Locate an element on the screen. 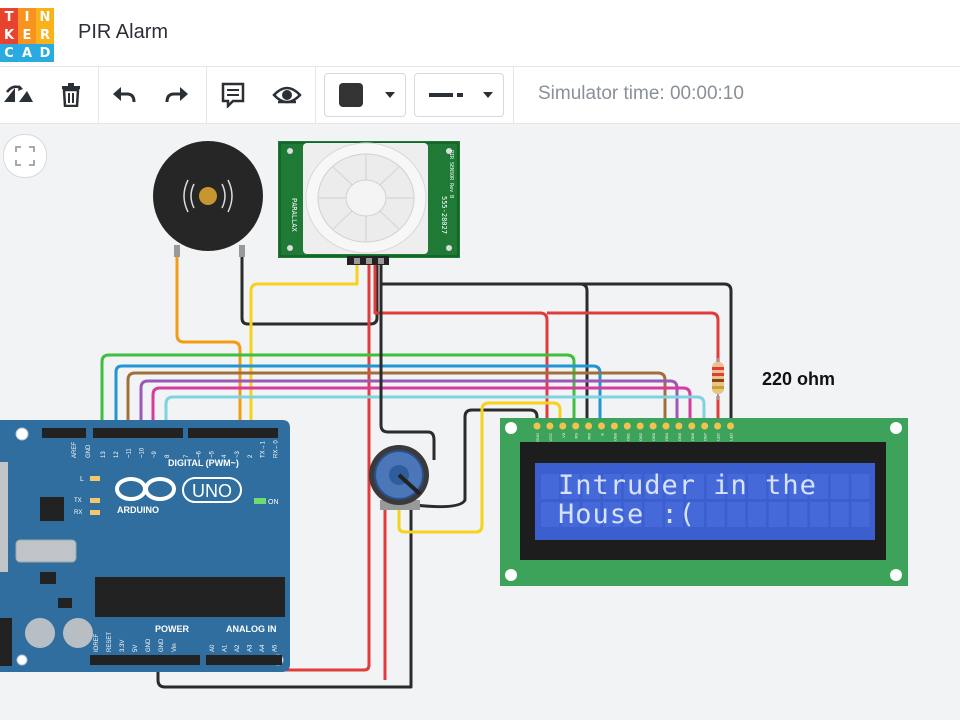 Image resolution: width=960 pixels, height=720 pixels. potentiometer is located at coordinates (399, 477).